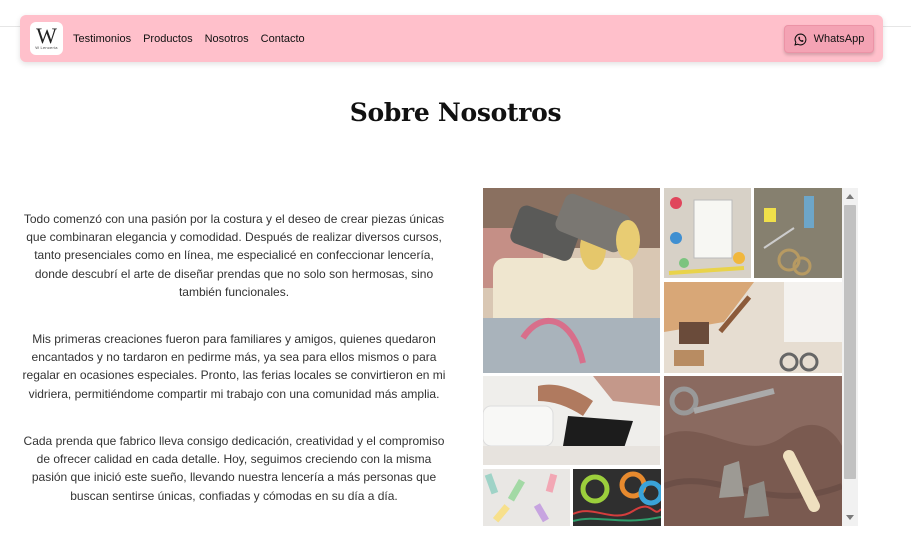 The height and width of the screenshot is (544, 911). I want to click on nav-link-productos: Productos, so click(168, 39).